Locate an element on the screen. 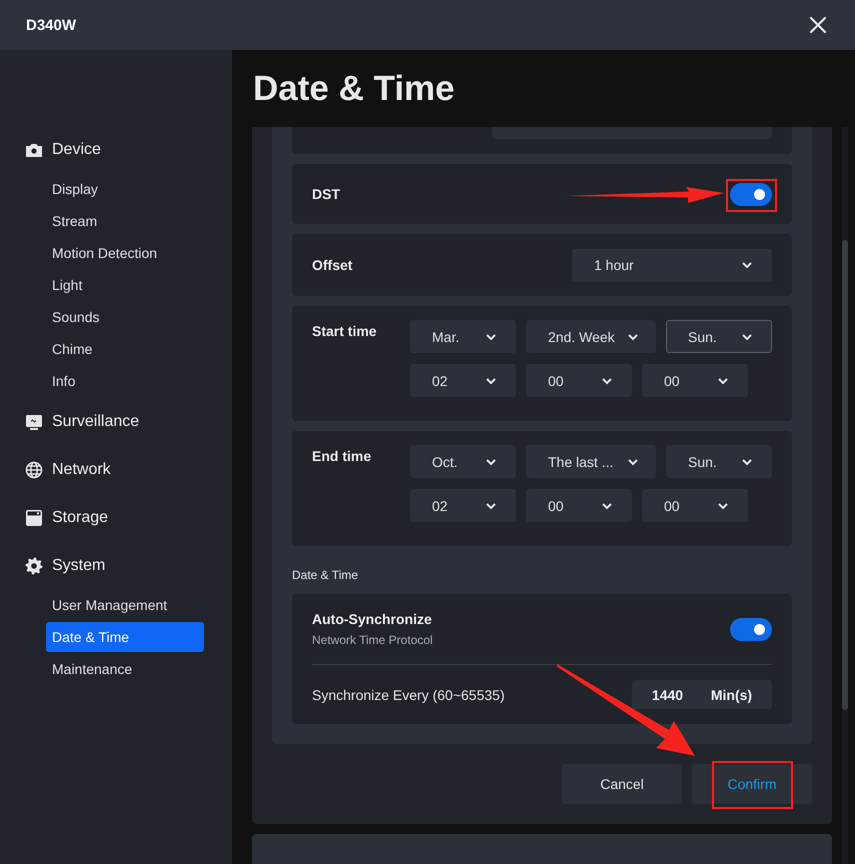 This screenshot has height=864, width=855. number-field: 1440 Min(s) is located at coordinates (702, 694).